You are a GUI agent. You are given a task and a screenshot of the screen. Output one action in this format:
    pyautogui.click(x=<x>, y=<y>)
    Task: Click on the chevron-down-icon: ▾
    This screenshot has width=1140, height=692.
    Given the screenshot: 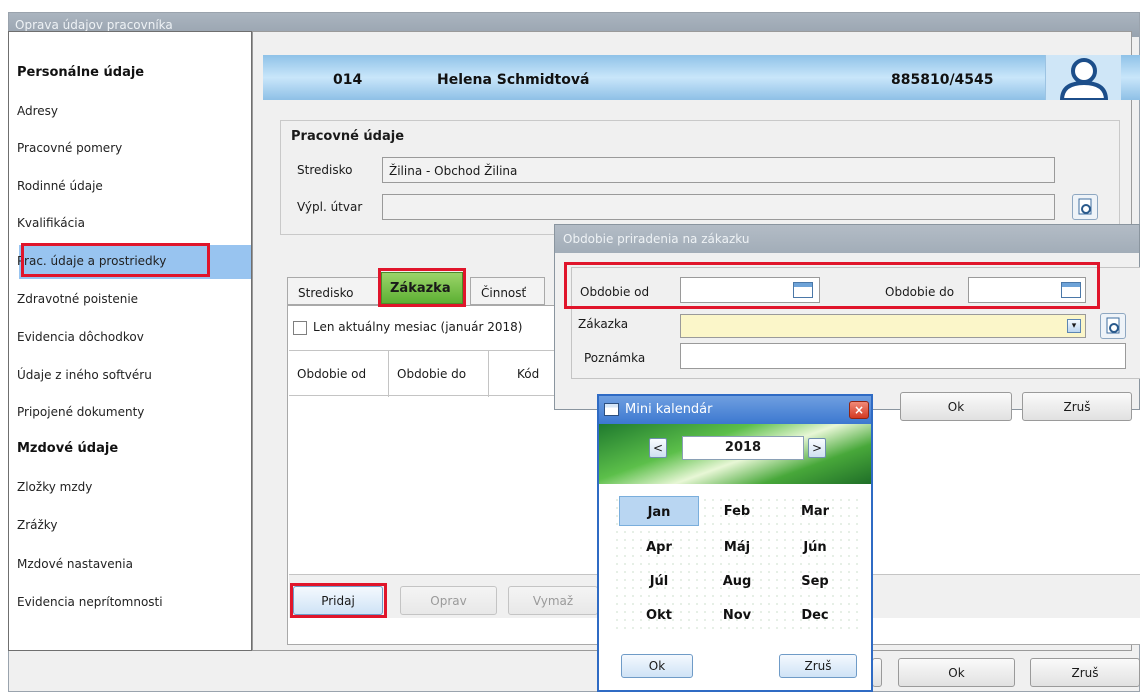 What is the action you would take?
    pyautogui.click(x=1074, y=326)
    